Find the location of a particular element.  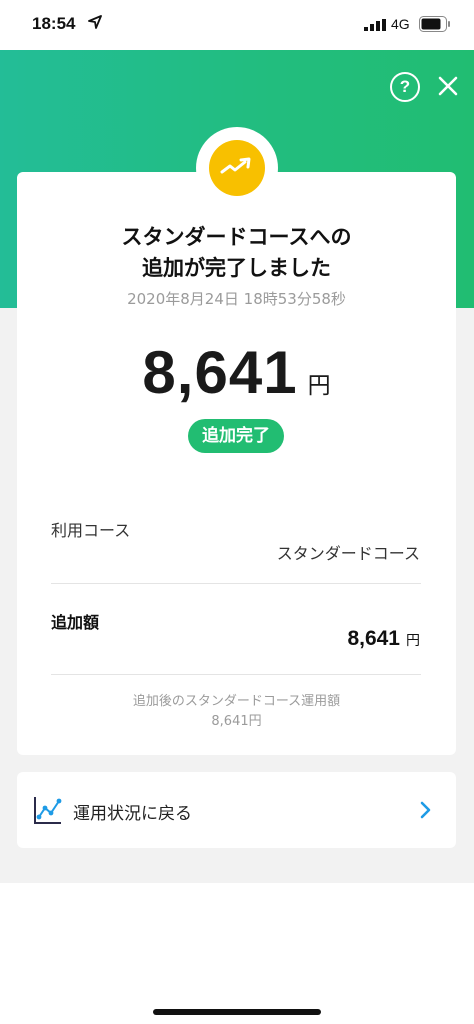

amount-value: 8,641 is located at coordinates (220, 372).